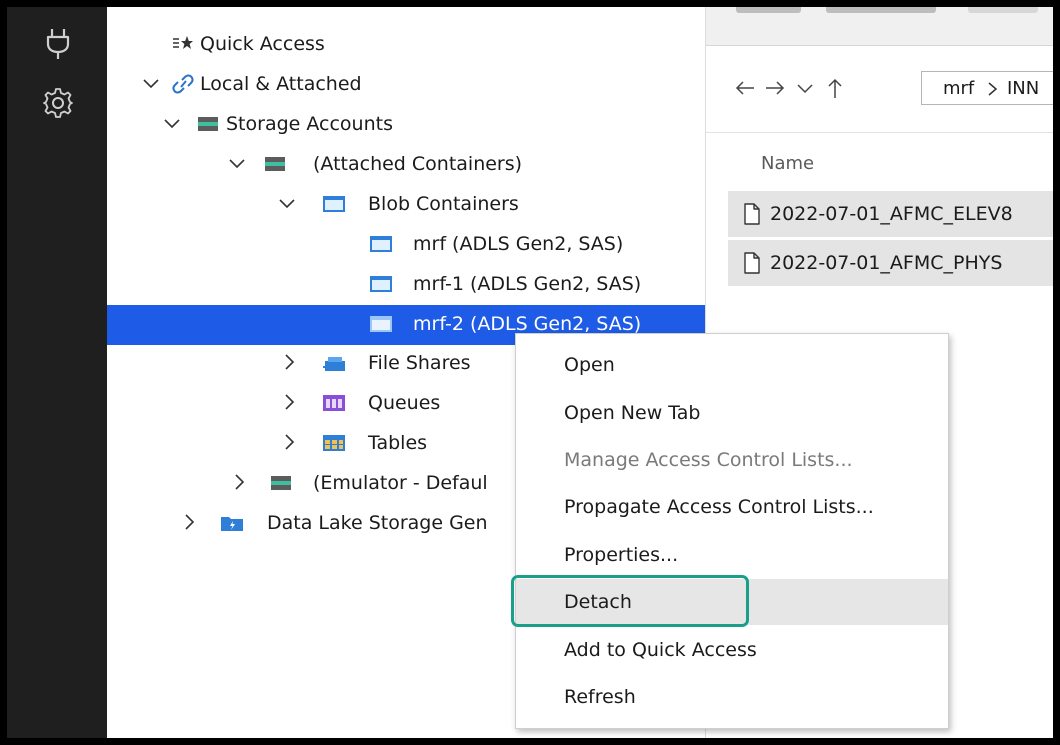 The image size is (1060, 745). Describe the element at coordinates (745, 88) in the screenshot. I see `back-arrow-icon` at that location.